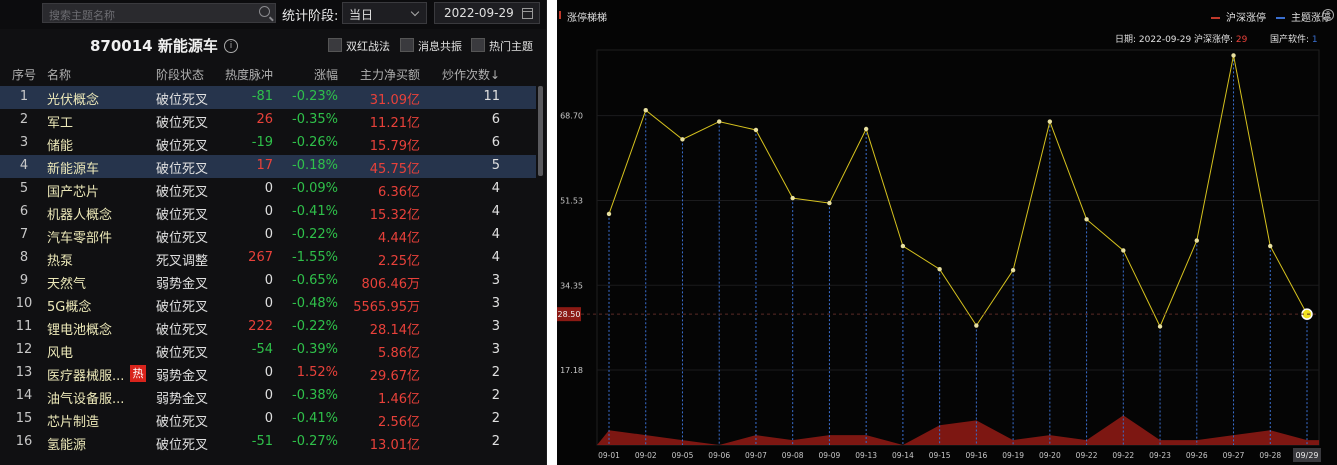 The width and height of the screenshot is (1337, 465). Describe the element at coordinates (1197, 455) in the screenshot. I see `x-tick-label: 09-26` at that location.